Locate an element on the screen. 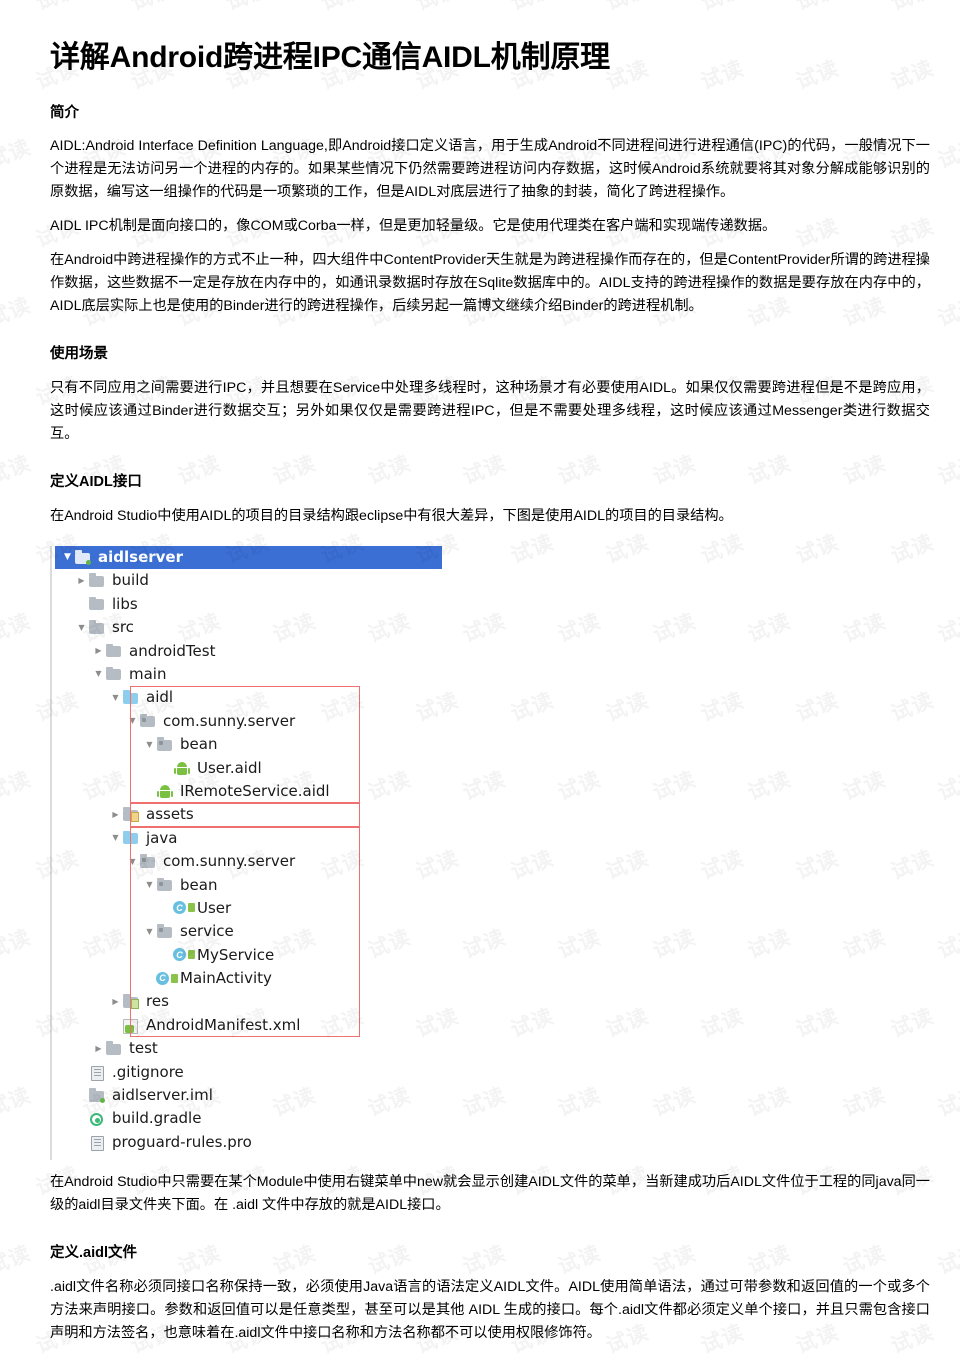 The image size is (960, 1357). tree-row-label: libs is located at coordinates (125, 603).